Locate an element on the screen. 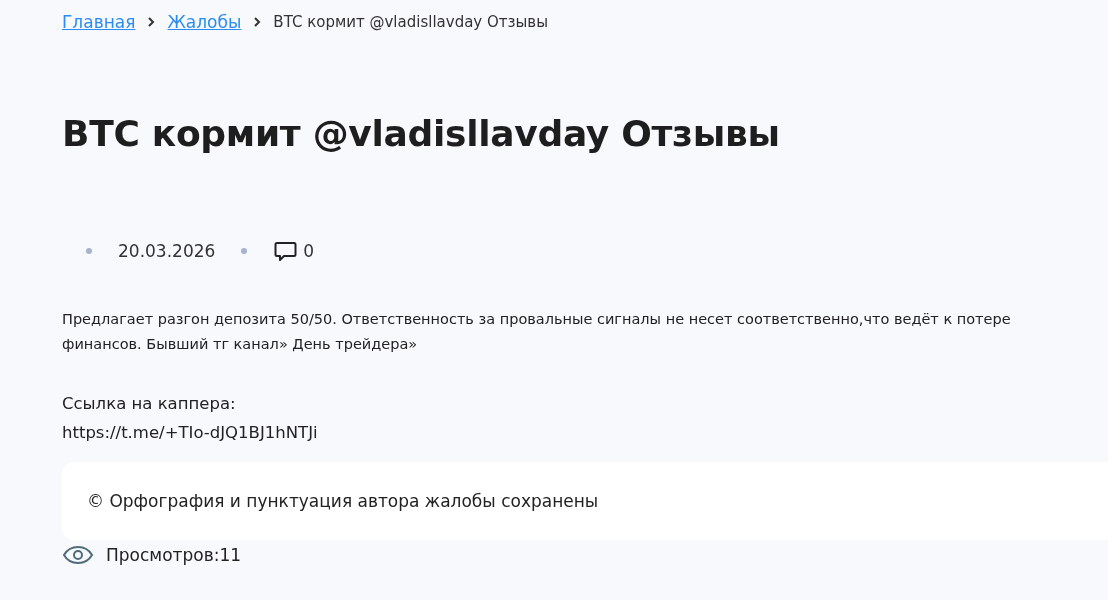 This screenshot has width=1108, height=600. view-count: Просмотров:11 is located at coordinates (174, 555).